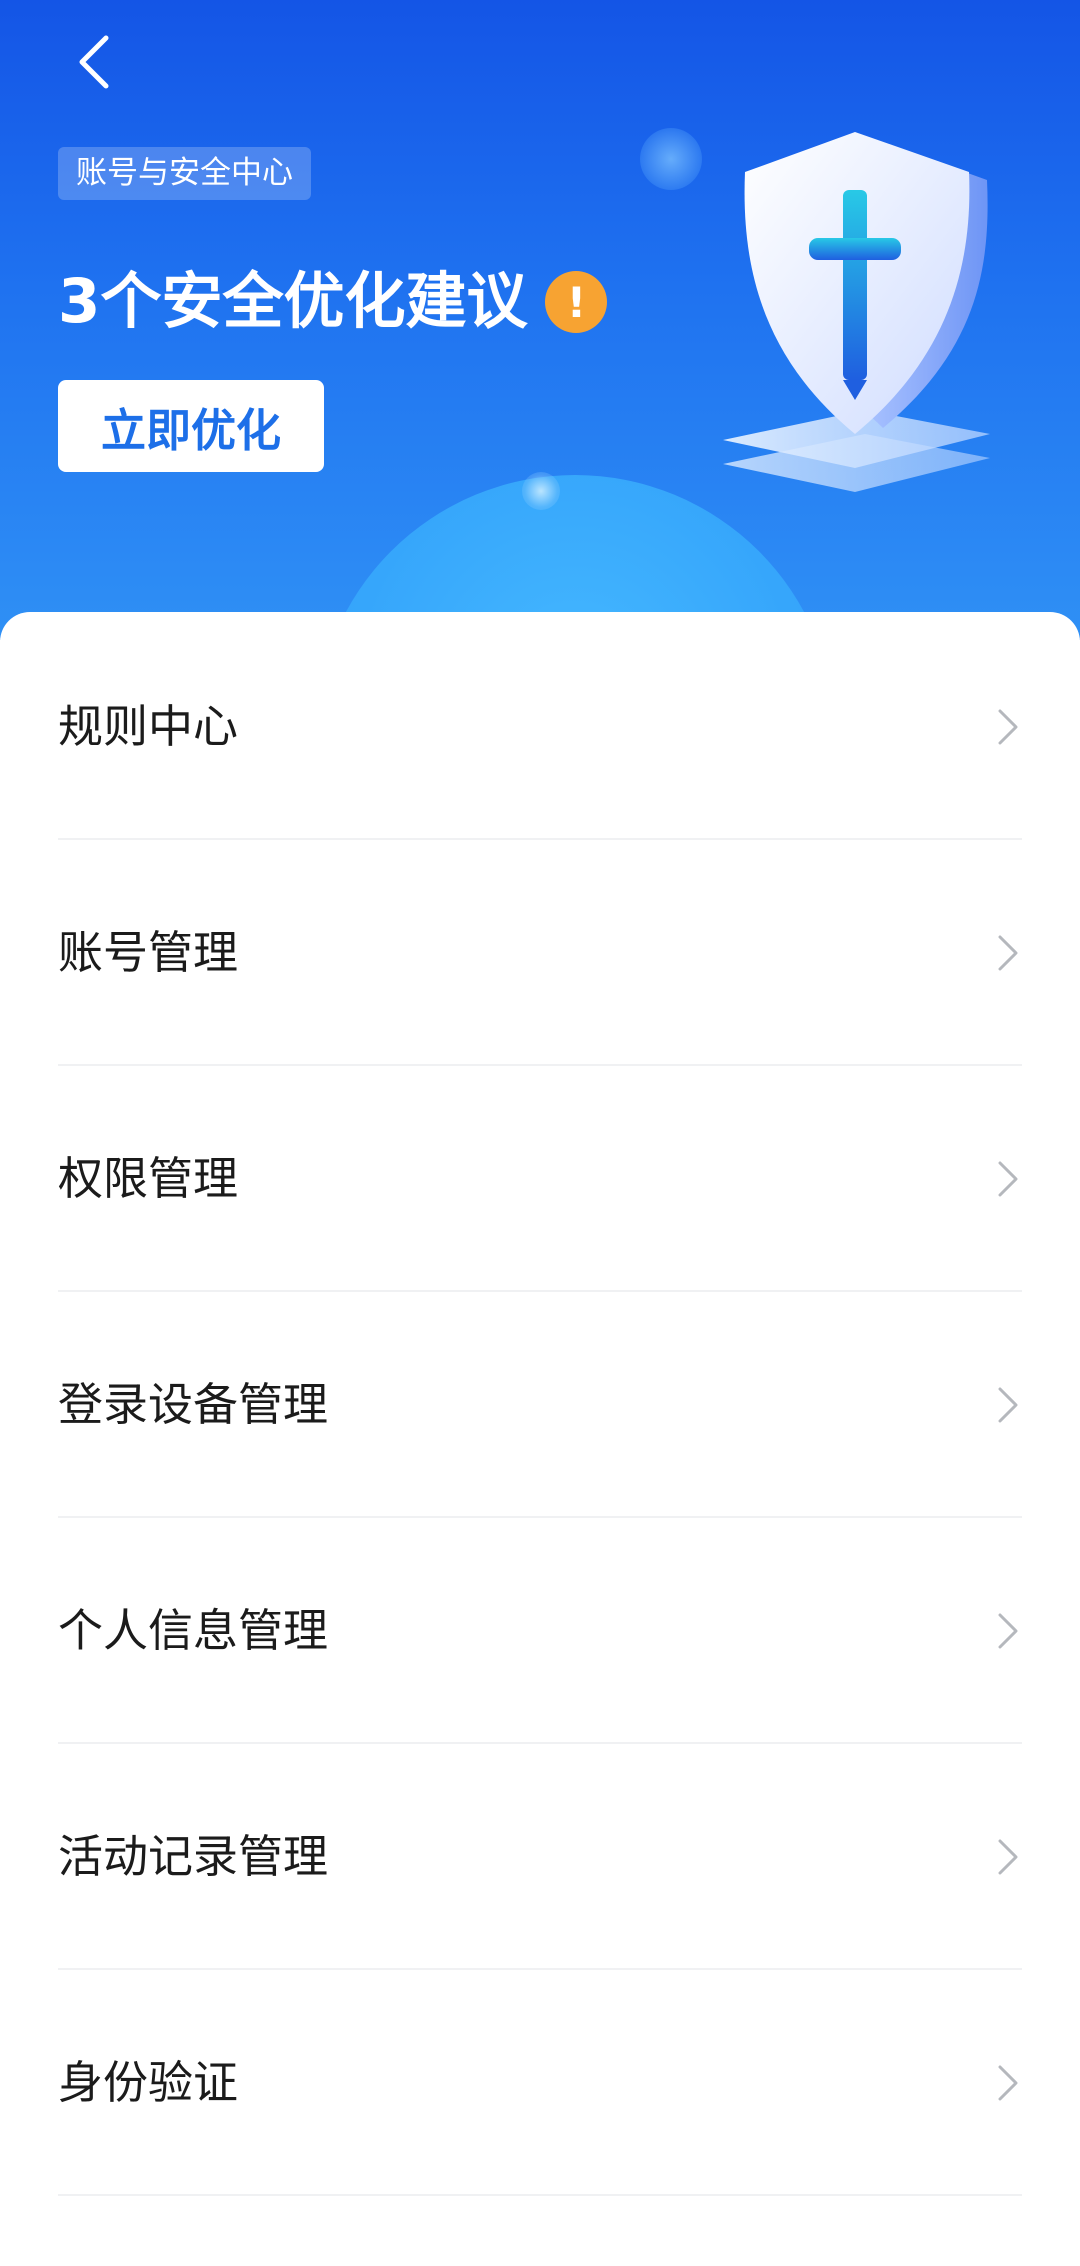 This screenshot has width=1080, height=2266. Describe the element at coordinates (540, 1179) in the screenshot. I see `menu-item-permission-management: 权限管理` at that location.